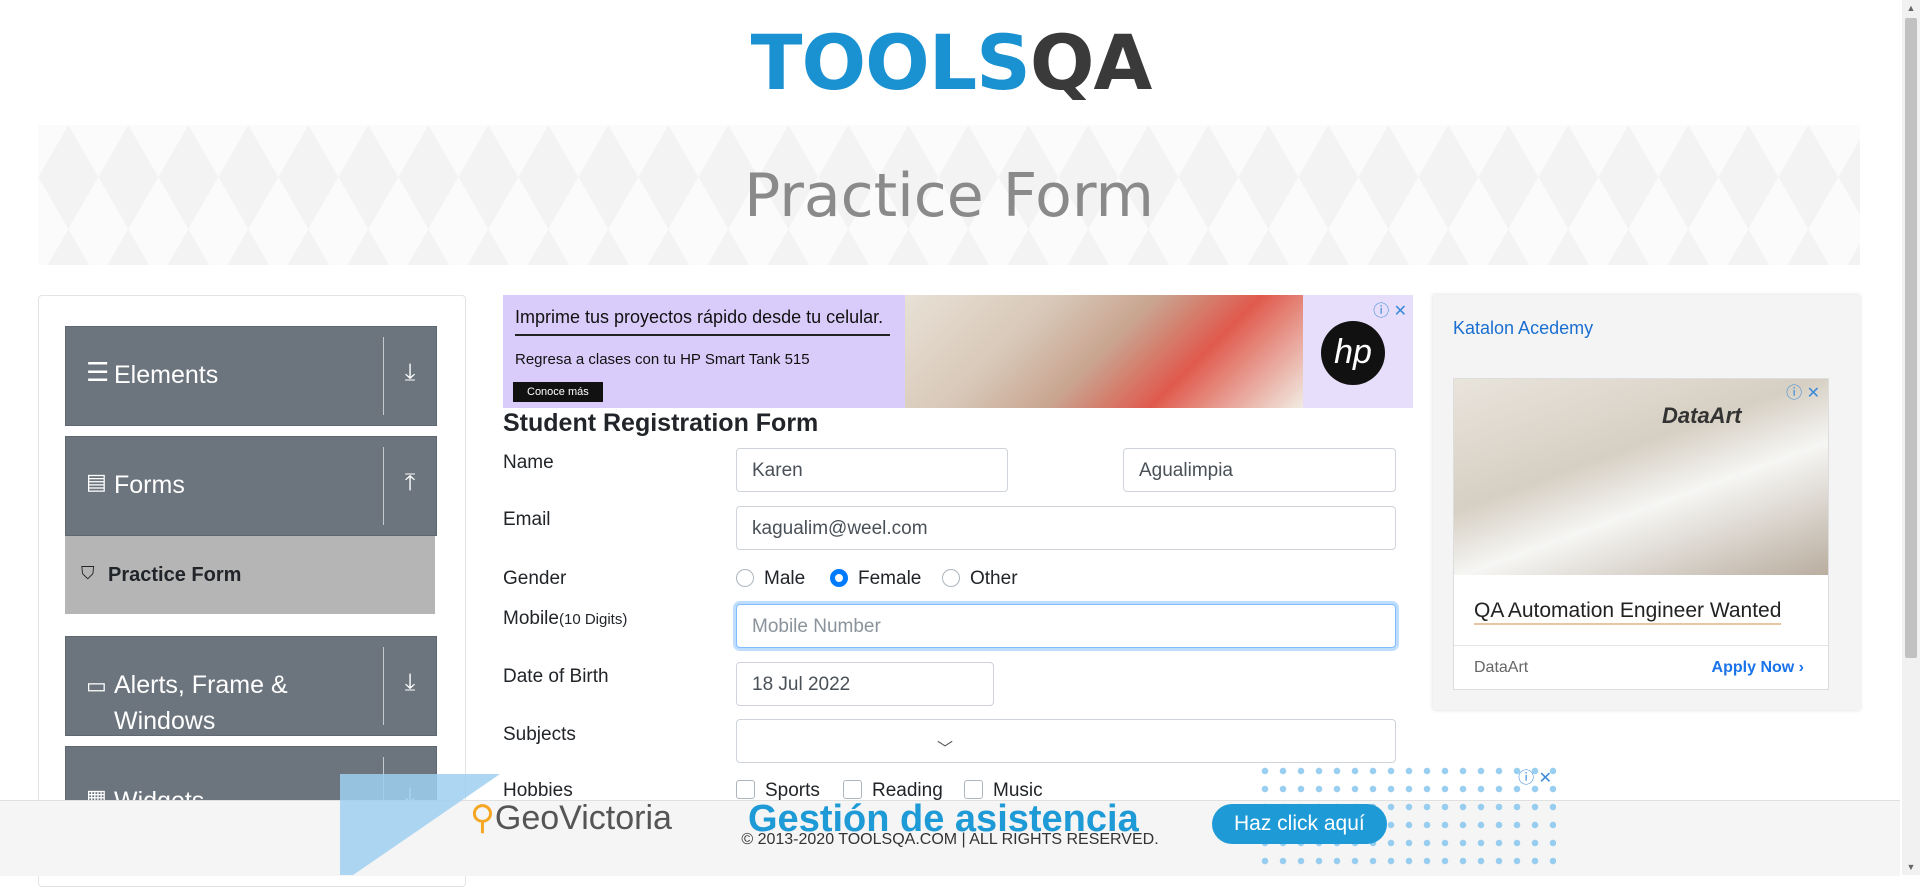 The width and height of the screenshot is (1920, 887). I want to click on mobile-hint: (10 Digits), so click(593, 619).